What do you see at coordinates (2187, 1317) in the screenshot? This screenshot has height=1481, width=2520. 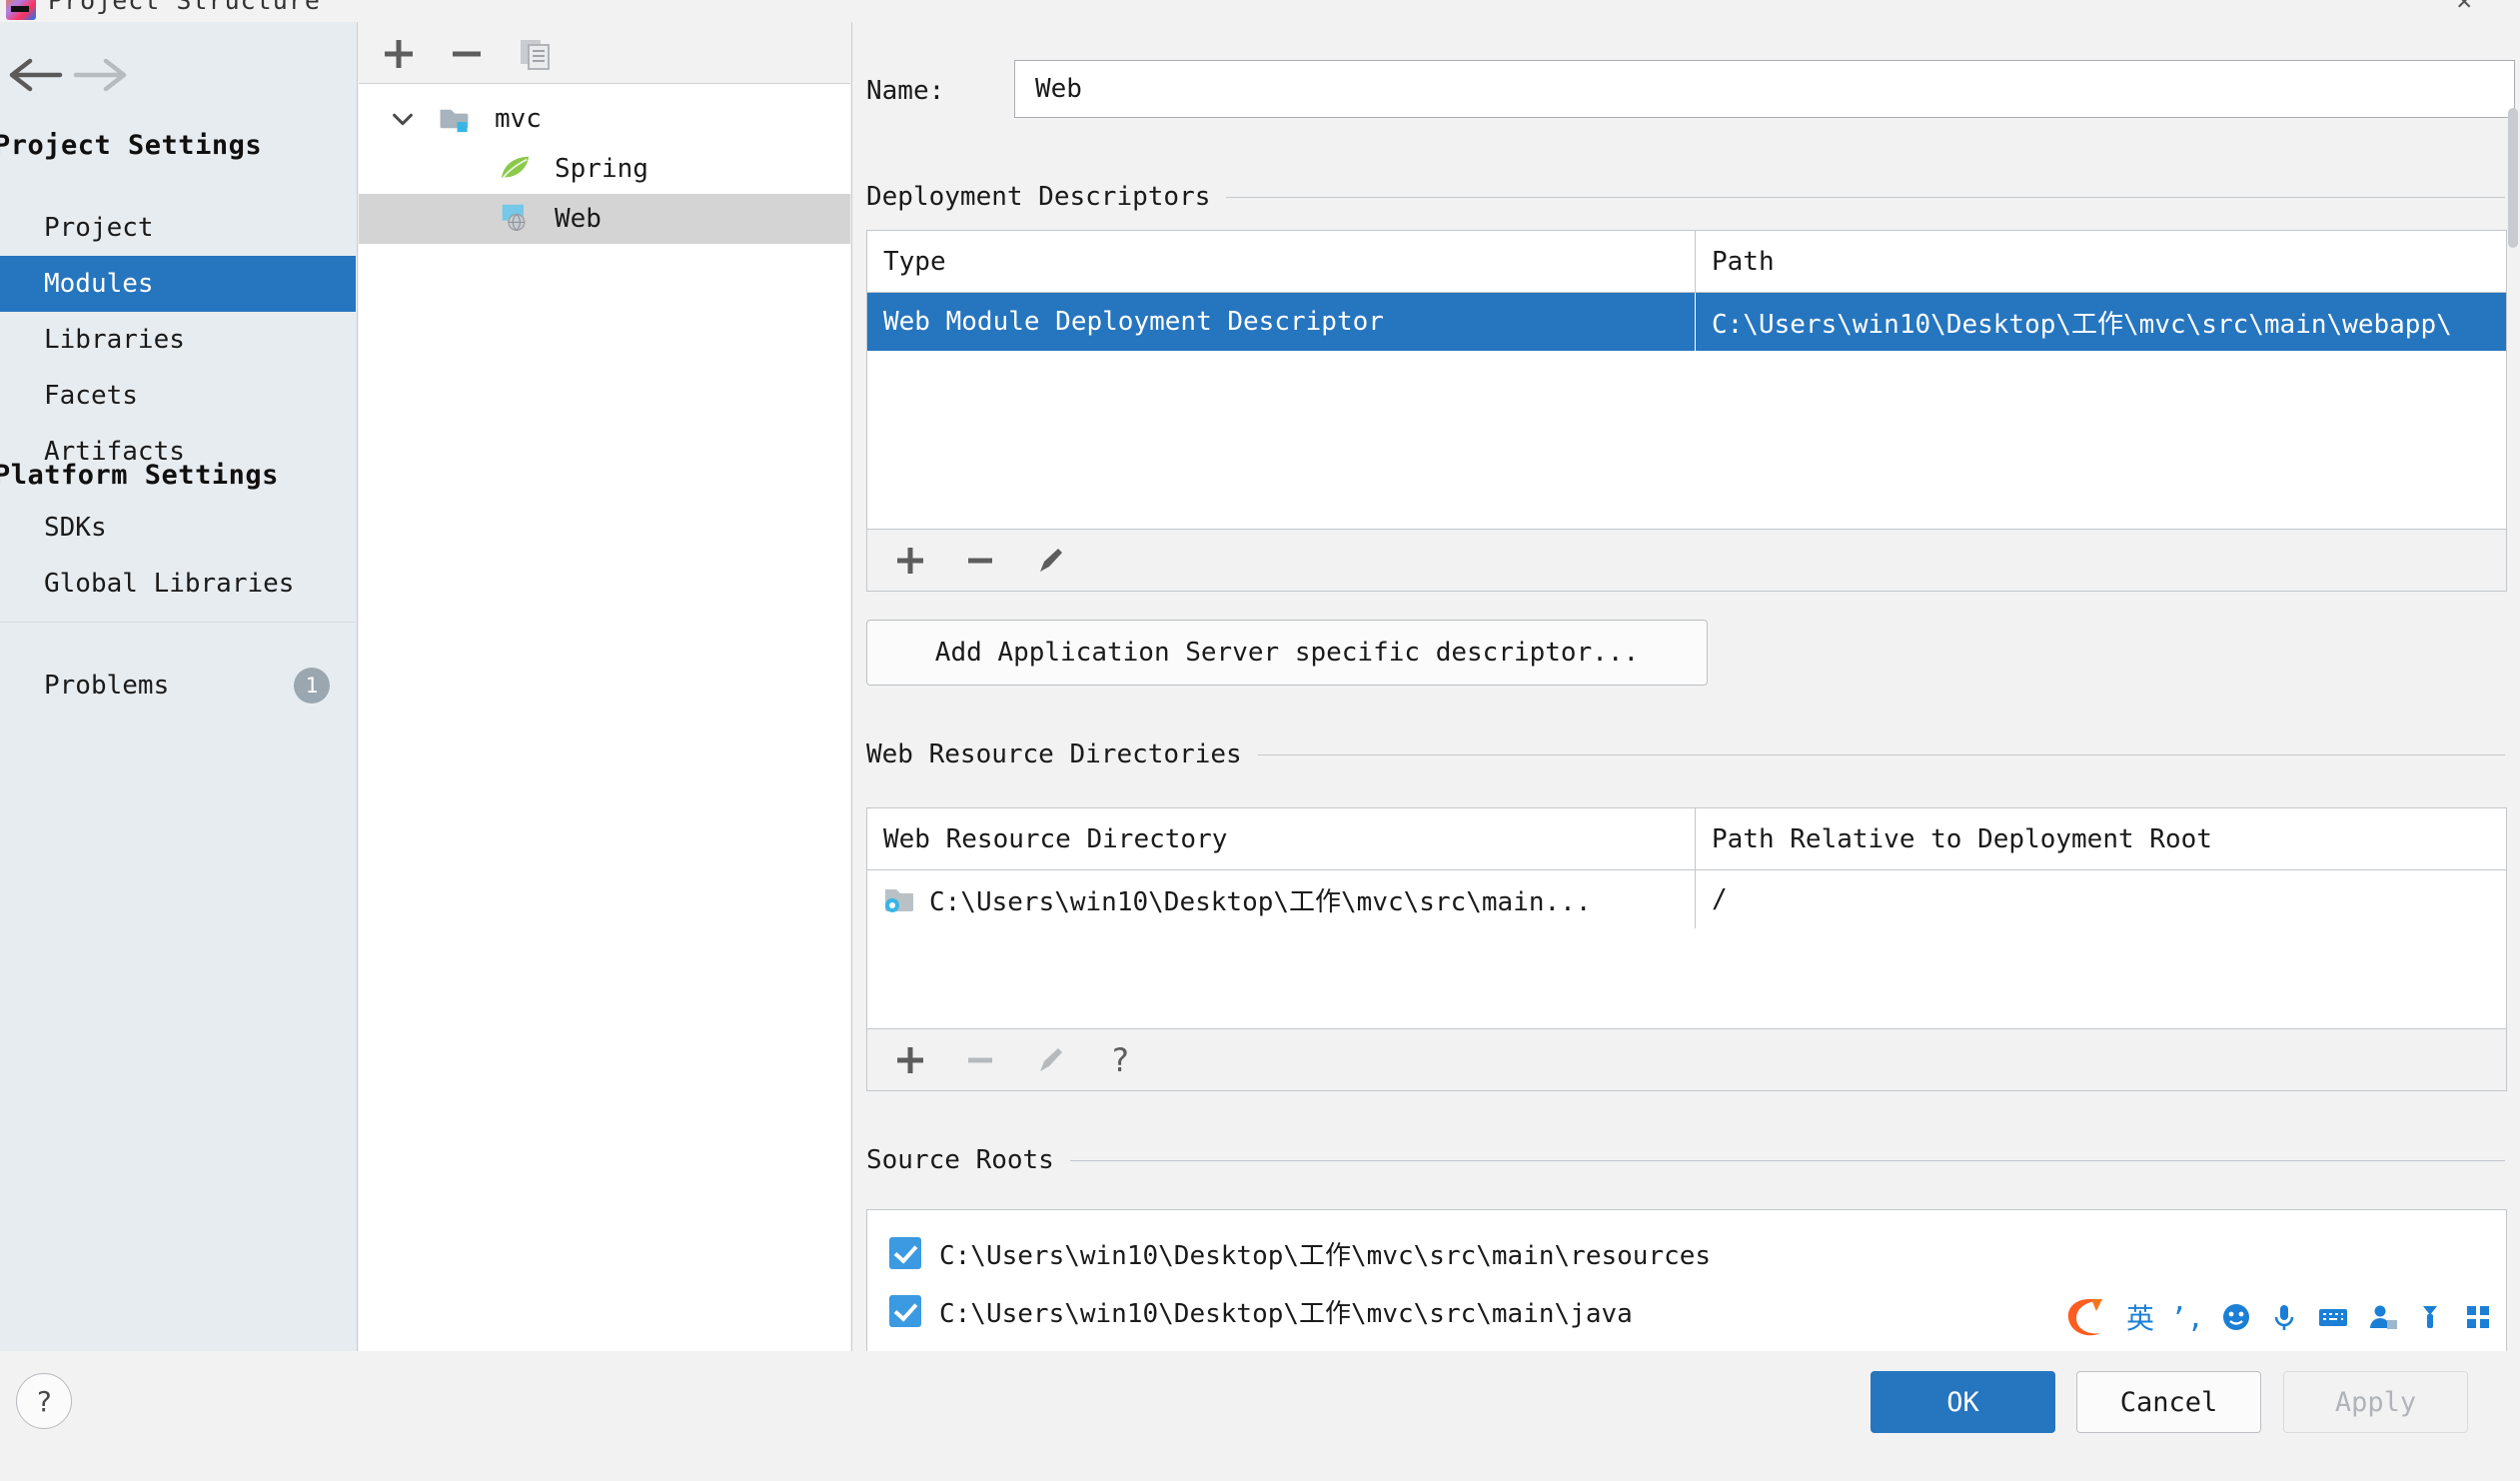 I see `punctuation-icon: ’,` at bounding box center [2187, 1317].